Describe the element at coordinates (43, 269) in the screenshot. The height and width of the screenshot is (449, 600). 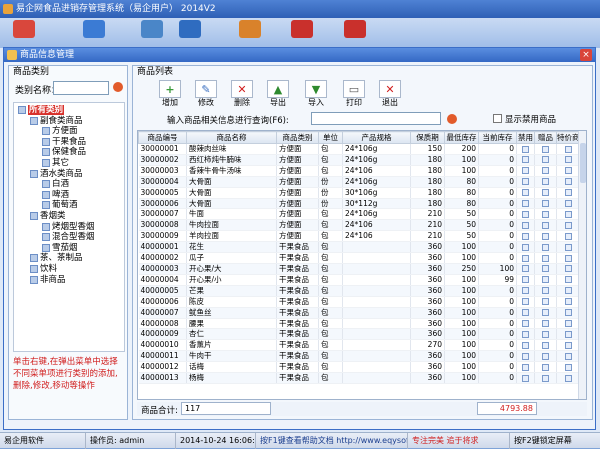
I see `tree-node: 饮料` at that location.